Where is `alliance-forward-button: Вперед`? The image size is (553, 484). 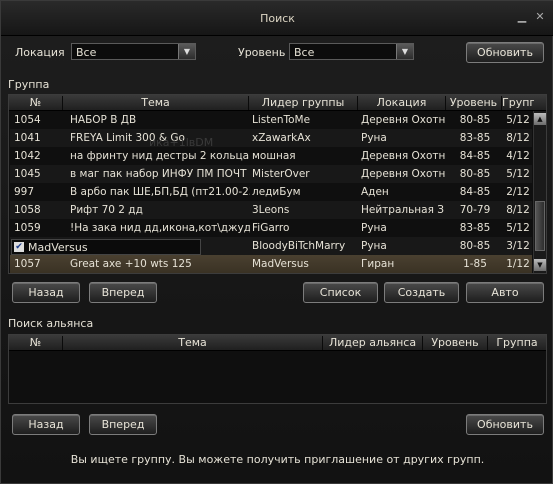
alliance-forward-button: Вперед is located at coordinates (123, 424).